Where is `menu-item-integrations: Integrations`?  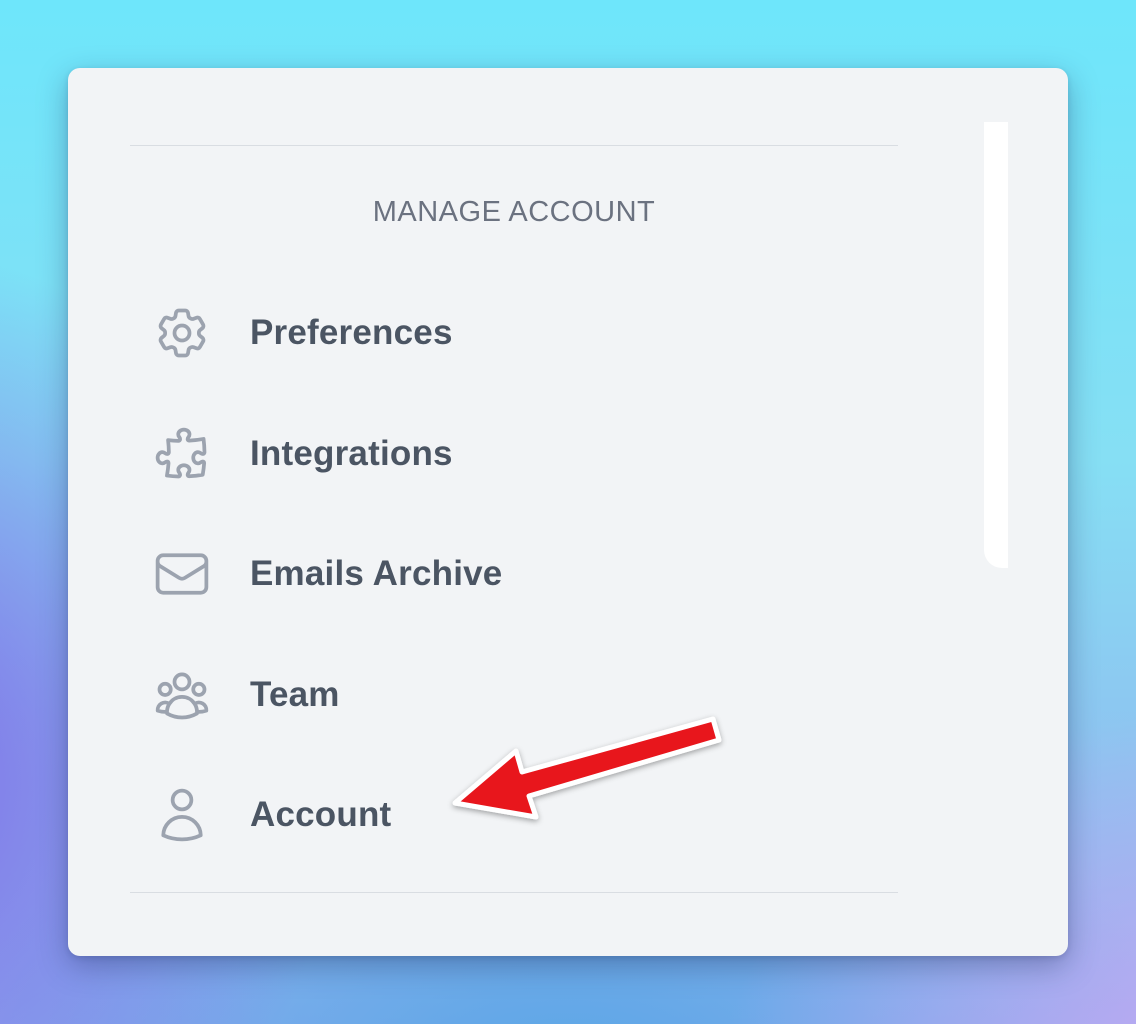
menu-item-integrations: Integrations is located at coordinates (430, 454).